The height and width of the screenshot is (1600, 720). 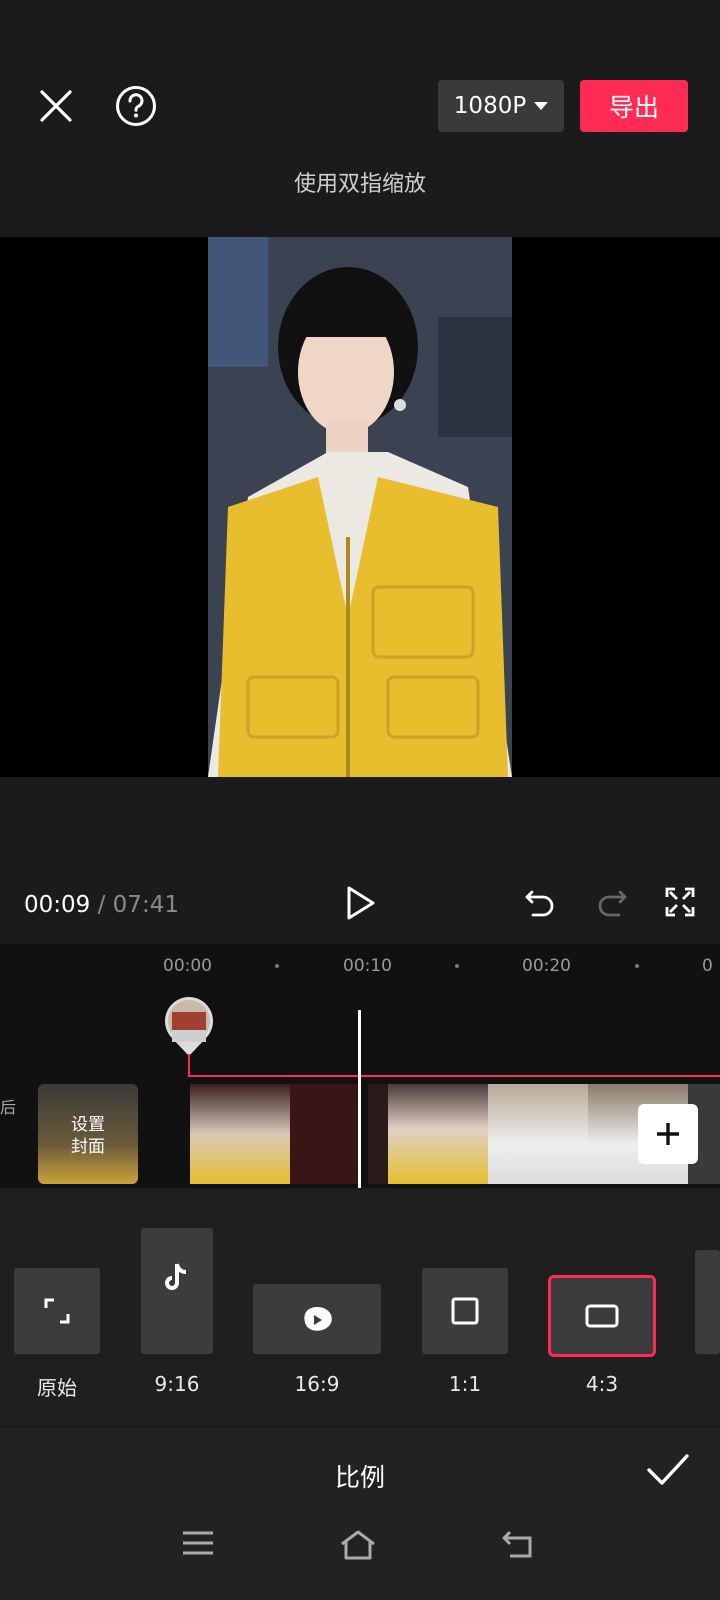 I want to click on square-icon, so click(x=465, y=1311).